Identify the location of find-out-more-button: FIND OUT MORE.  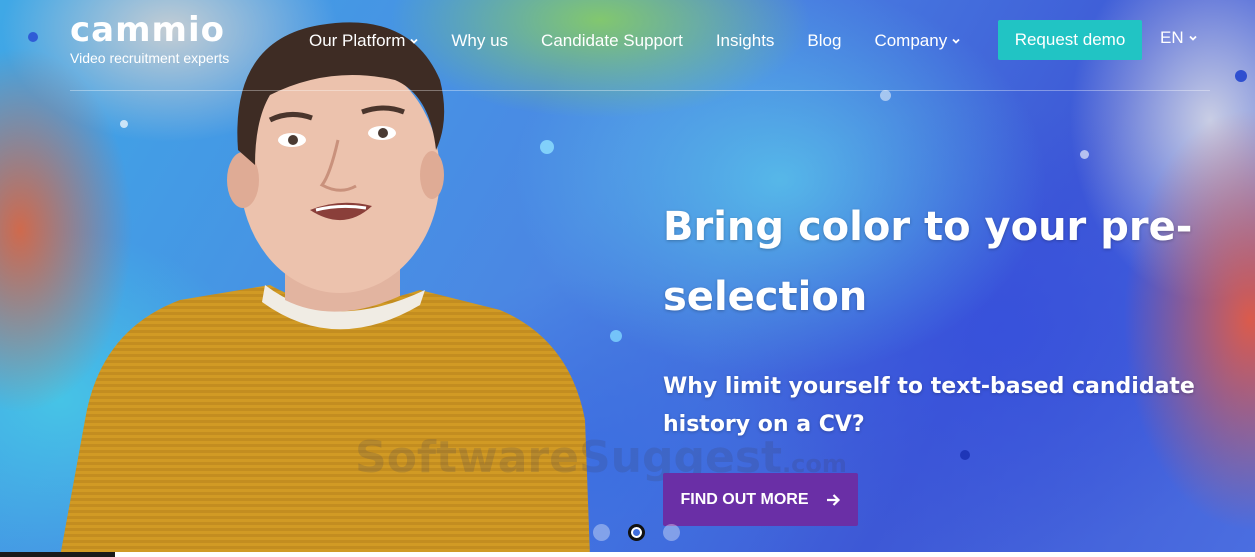
(760, 499).